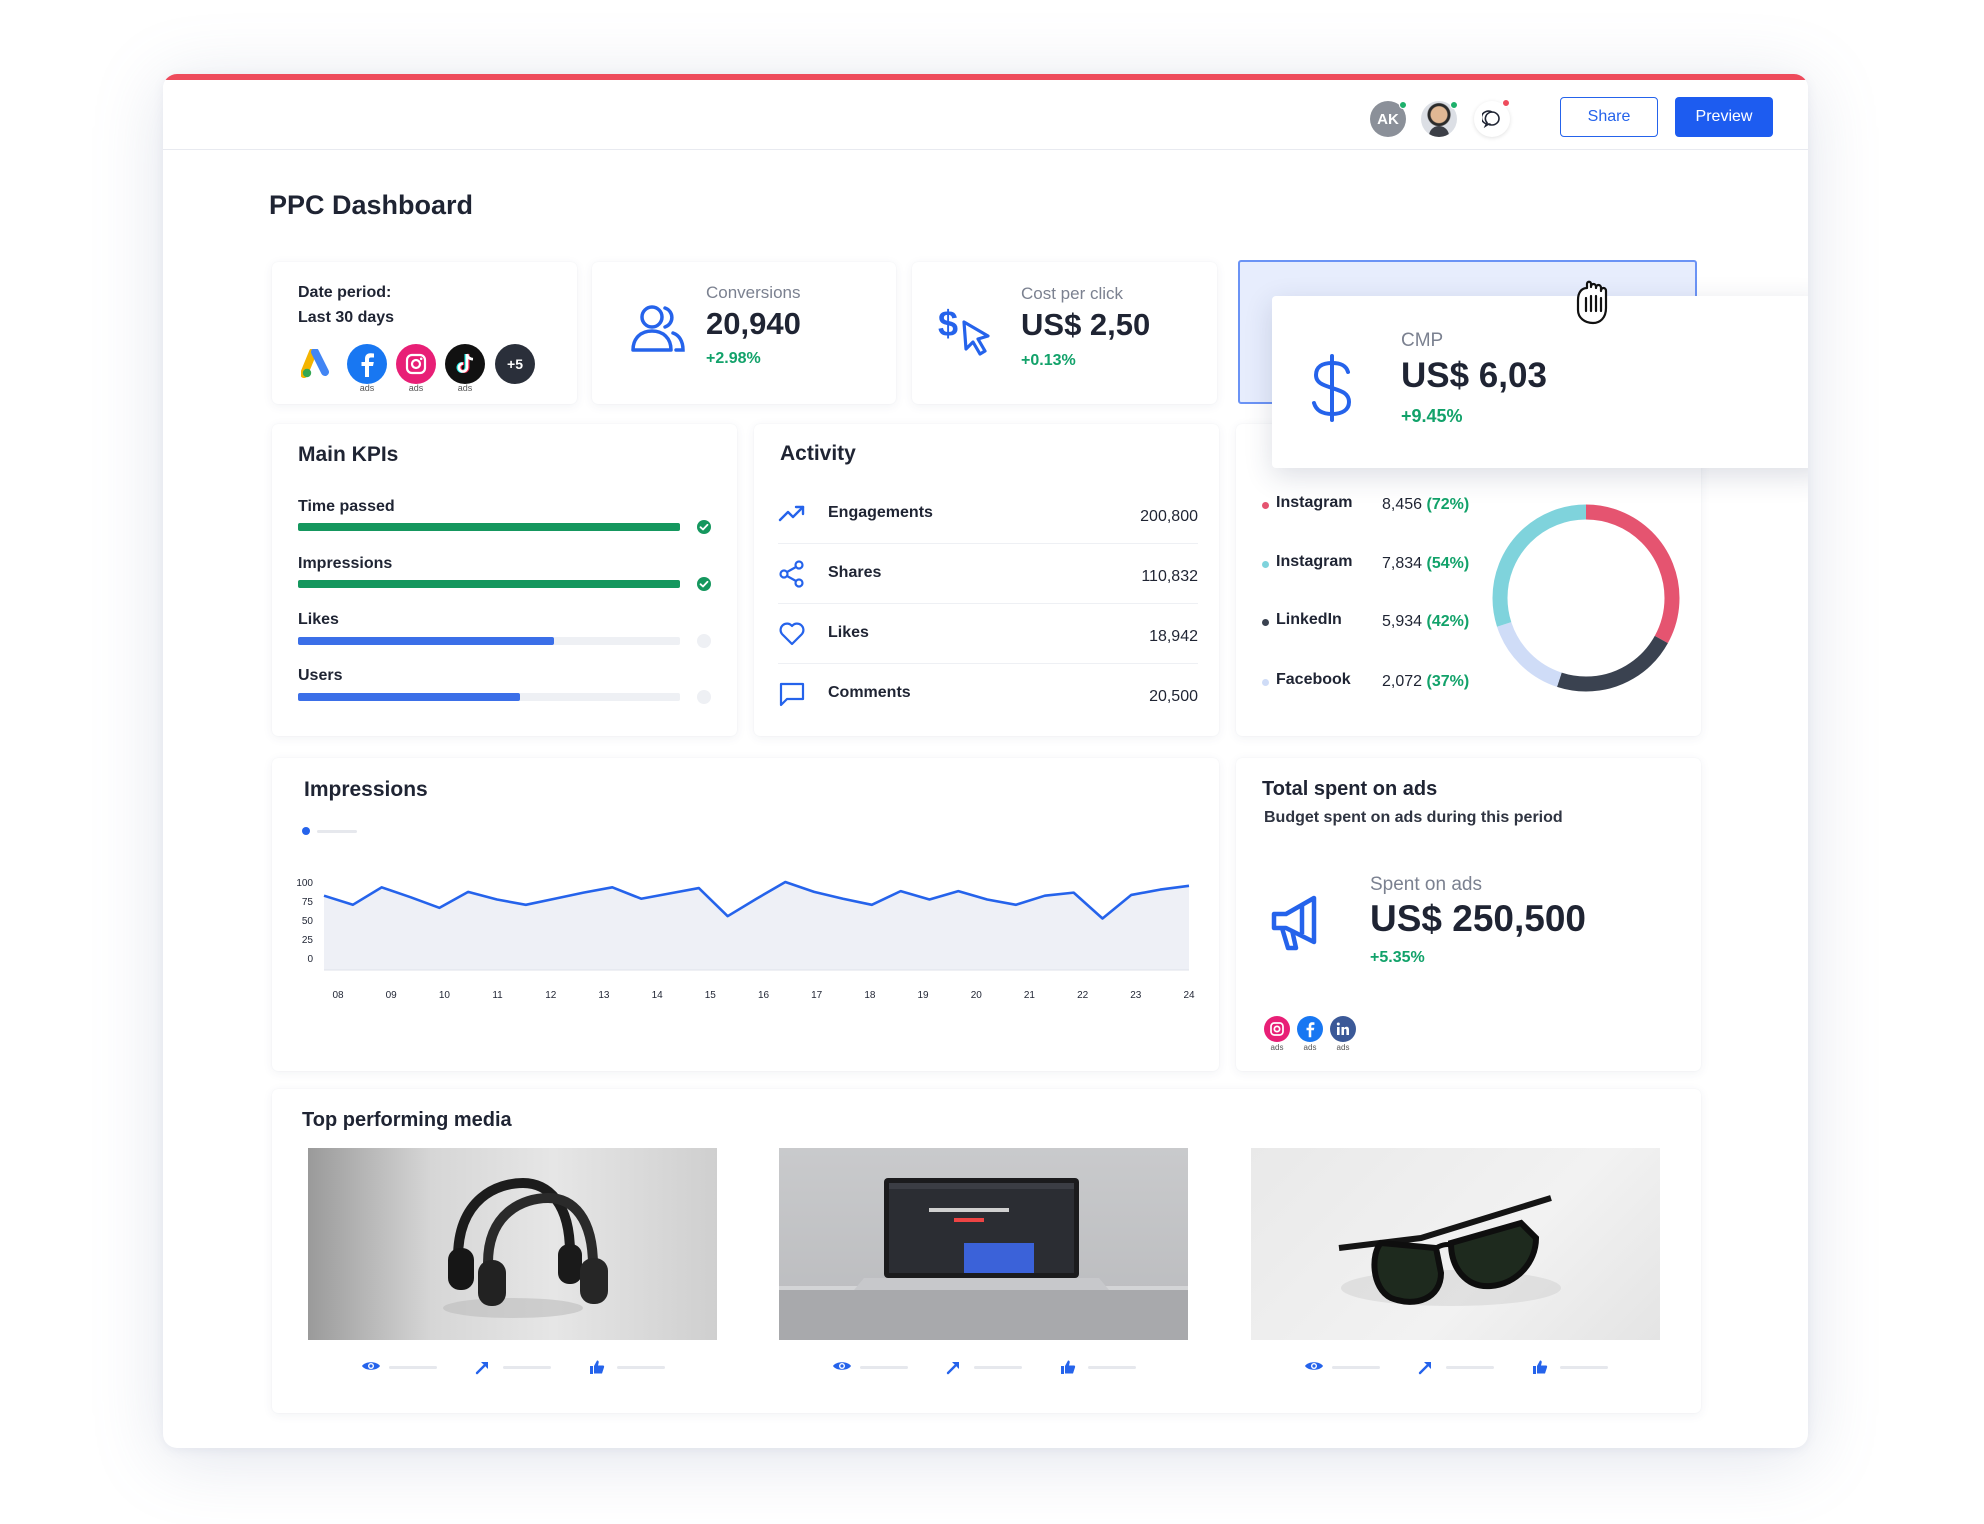 This screenshot has width=1984, height=1524. I want to click on top-bar: AK Share Preview, so click(985, 115).